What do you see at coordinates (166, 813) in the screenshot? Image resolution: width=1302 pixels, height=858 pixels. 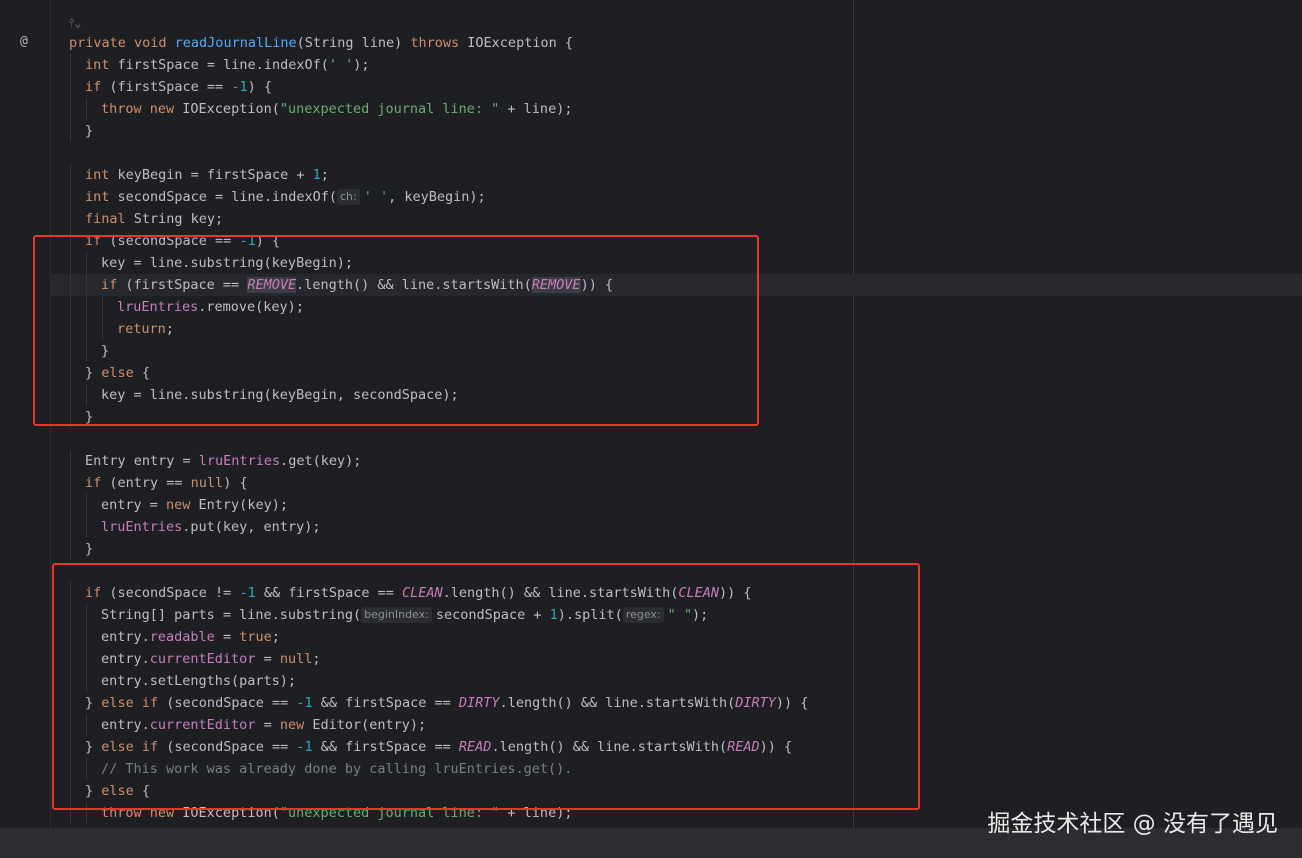 I see `code-token: new` at bounding box center [166, 813].